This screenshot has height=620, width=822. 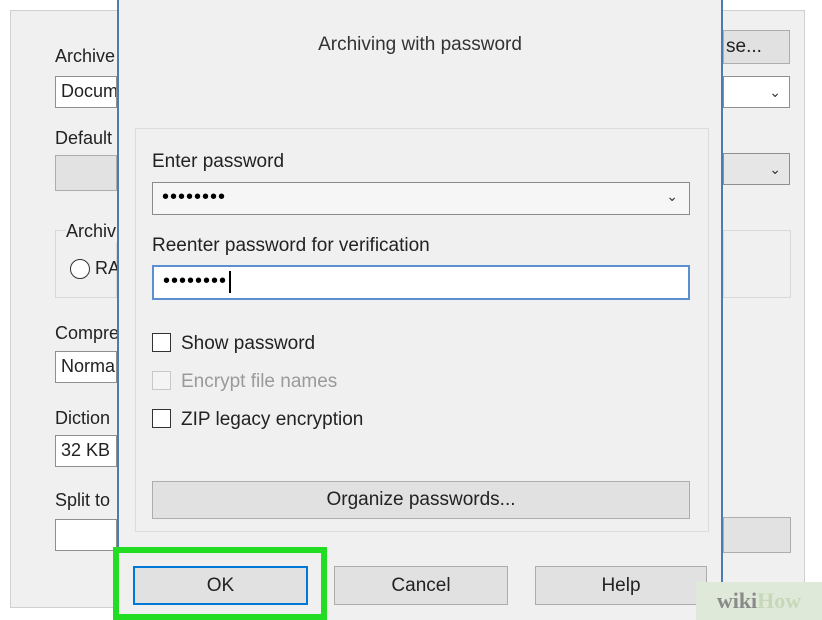 What do you see at coordinates (248, 344) in the screenshot?
I see `show-password-label: Show password` at bounding box center [248, 344].